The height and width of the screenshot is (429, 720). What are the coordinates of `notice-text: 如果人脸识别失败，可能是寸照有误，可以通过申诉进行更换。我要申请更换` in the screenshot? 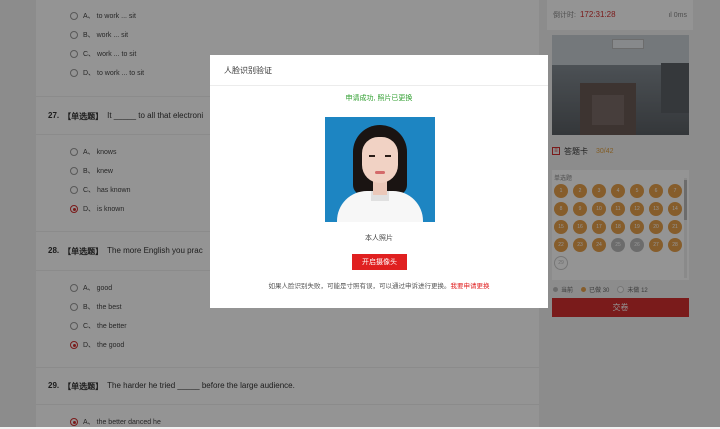 It's located at (379, 285).